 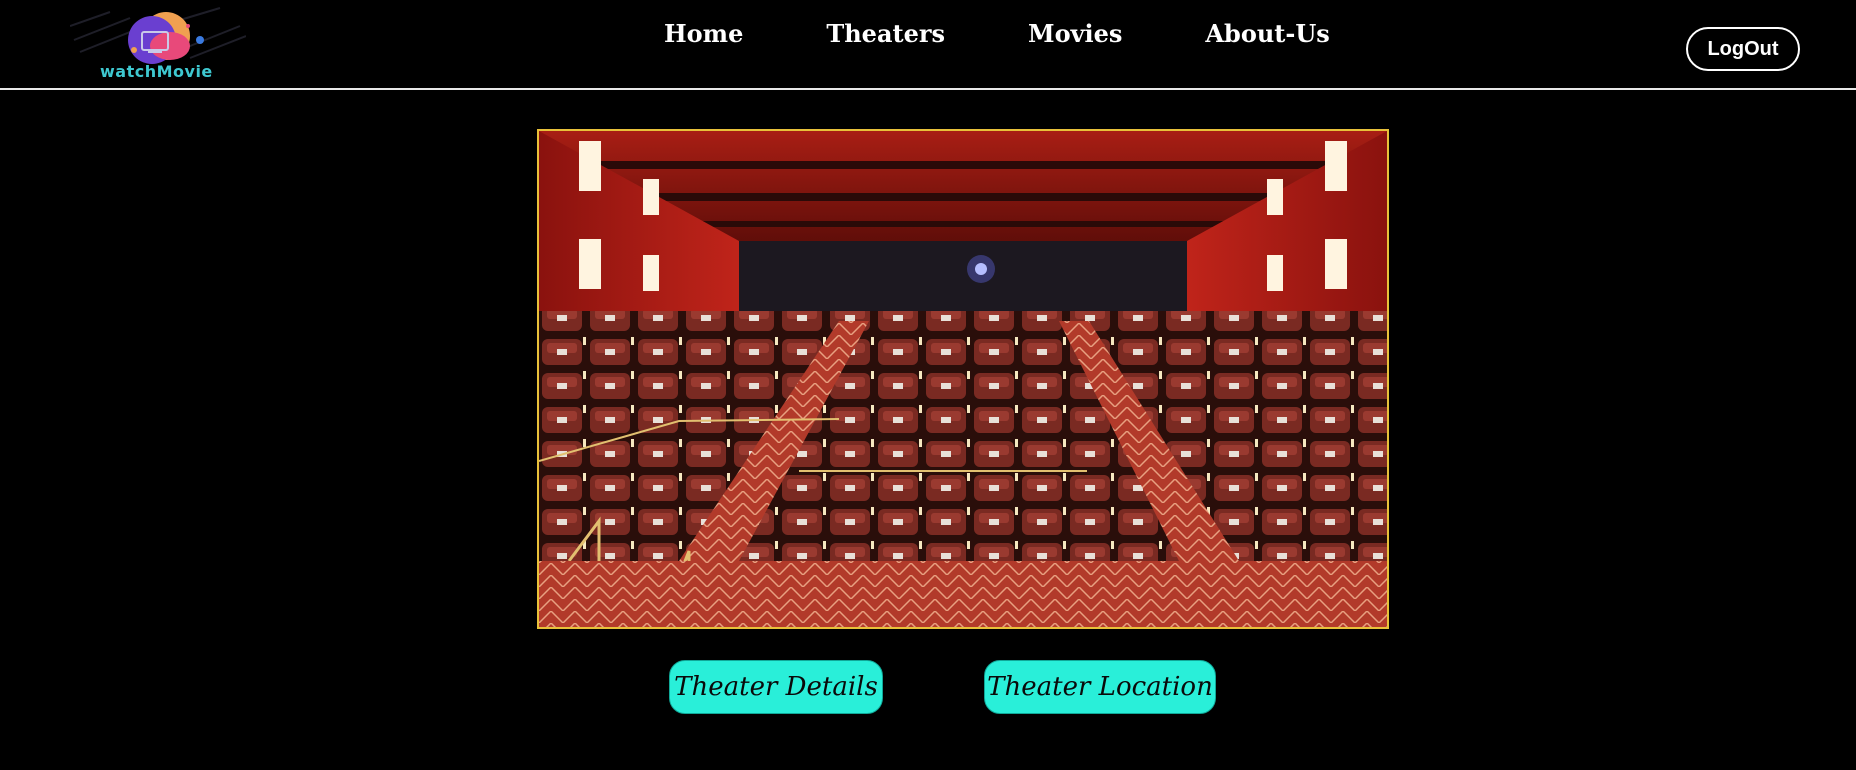 I want to click on logo-icon, so click(x=158, y=35).